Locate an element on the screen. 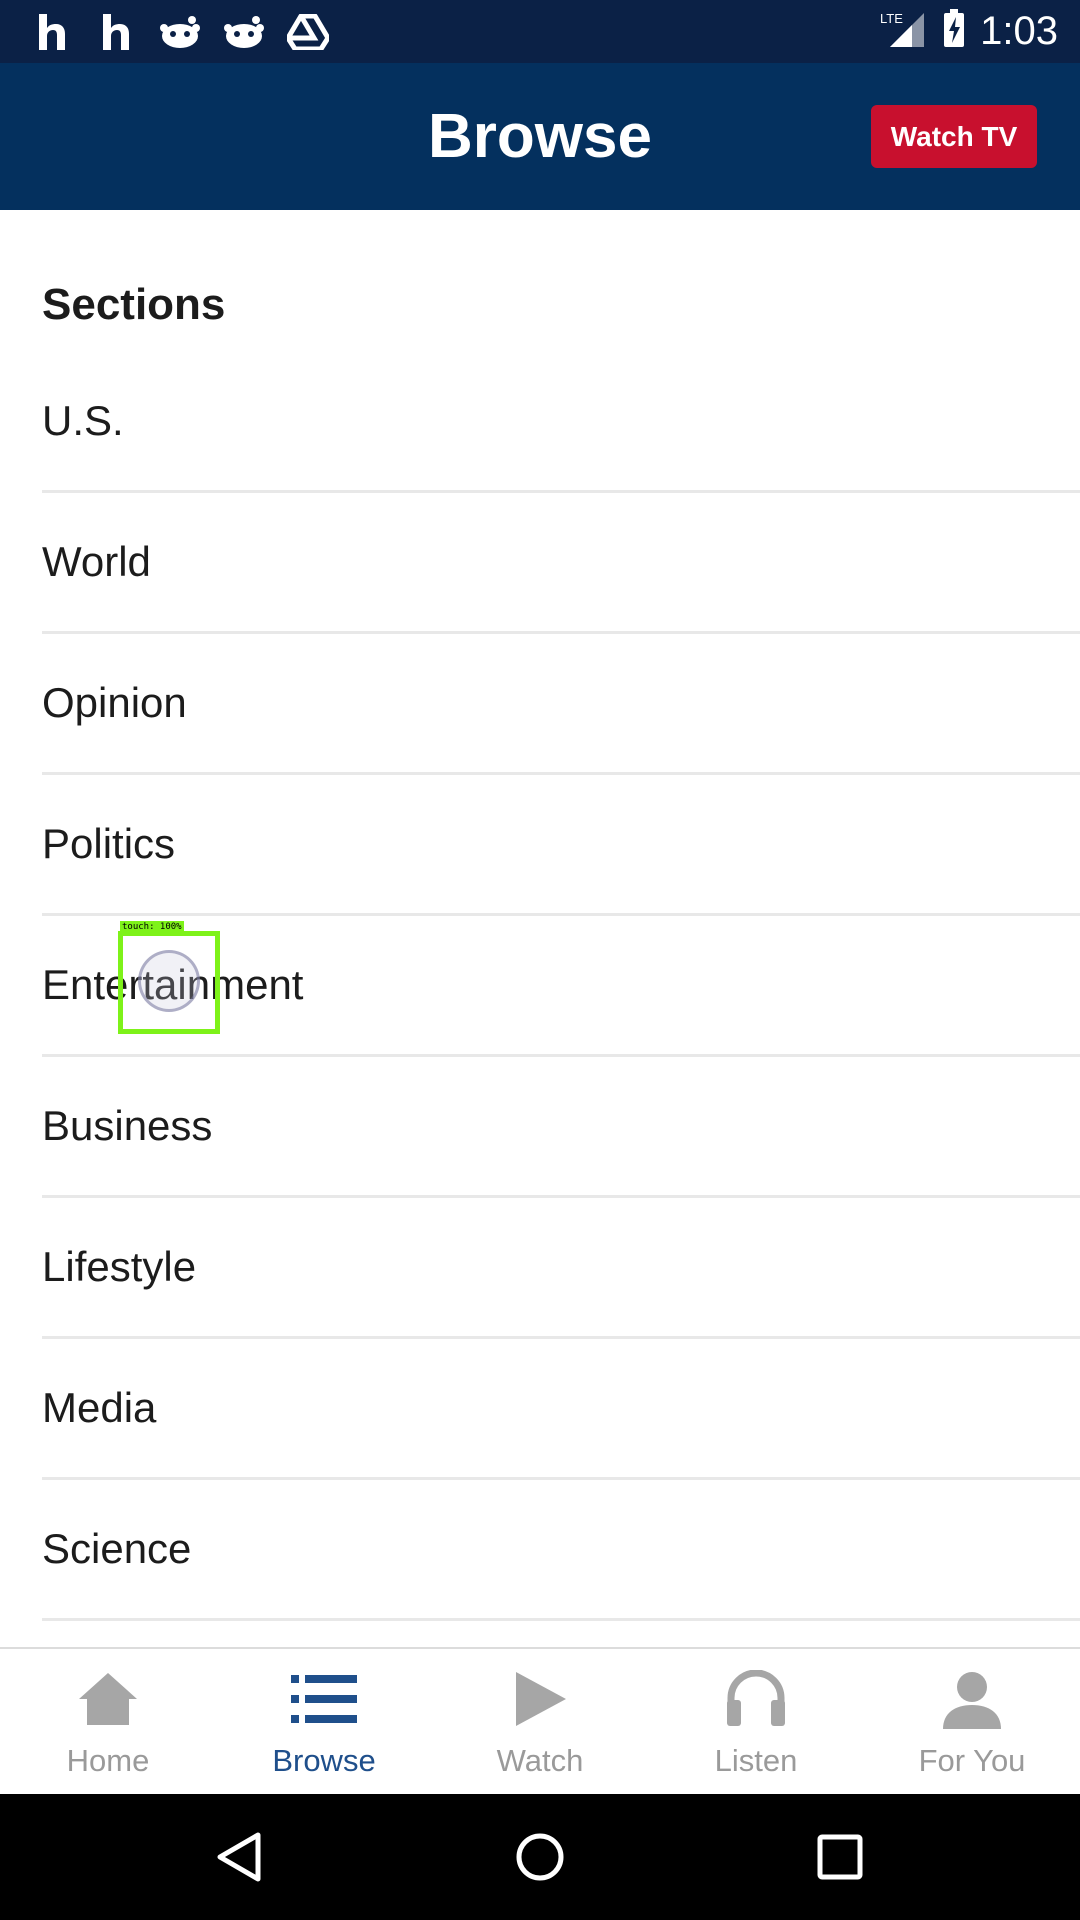 The height and width of the screenshot is (1920, 1080). section-label: Lifestyle is located at coordinates (119, 1266).